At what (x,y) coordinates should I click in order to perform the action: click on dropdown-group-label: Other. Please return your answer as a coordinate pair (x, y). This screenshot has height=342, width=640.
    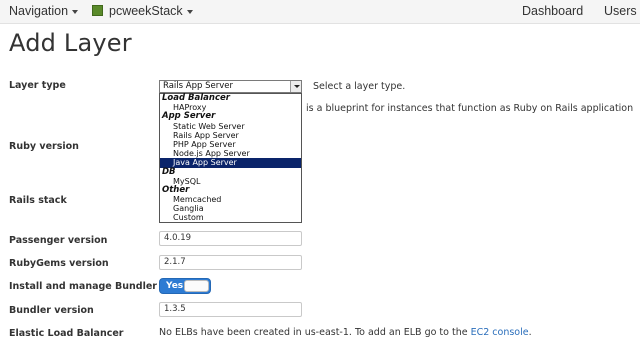
    Looking at the image, I should click on (176, 189).